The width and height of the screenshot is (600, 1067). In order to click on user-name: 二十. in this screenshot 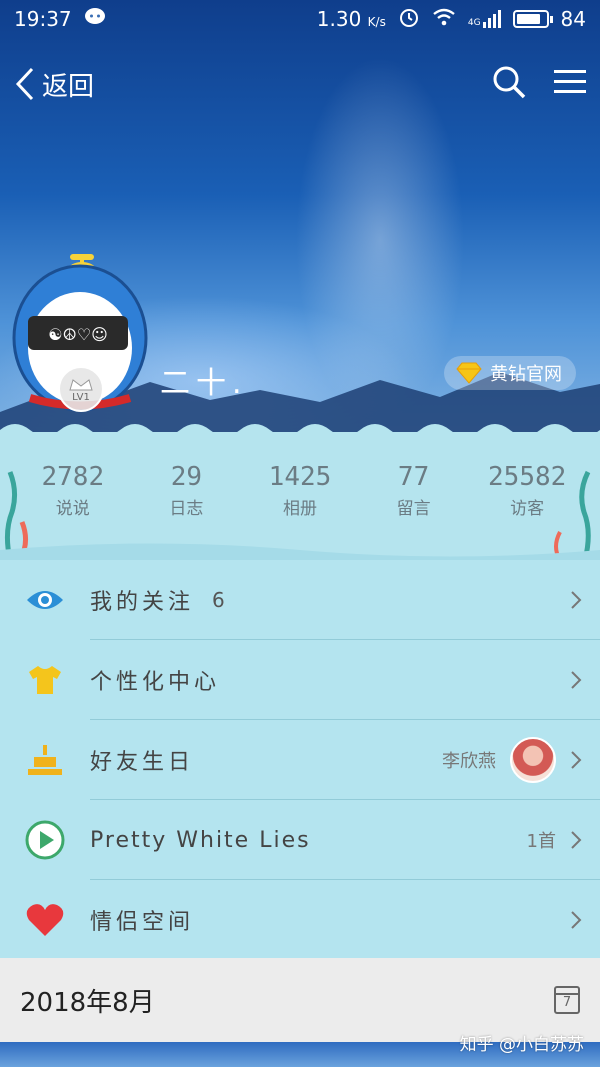, I will do `click(204, 380)`.